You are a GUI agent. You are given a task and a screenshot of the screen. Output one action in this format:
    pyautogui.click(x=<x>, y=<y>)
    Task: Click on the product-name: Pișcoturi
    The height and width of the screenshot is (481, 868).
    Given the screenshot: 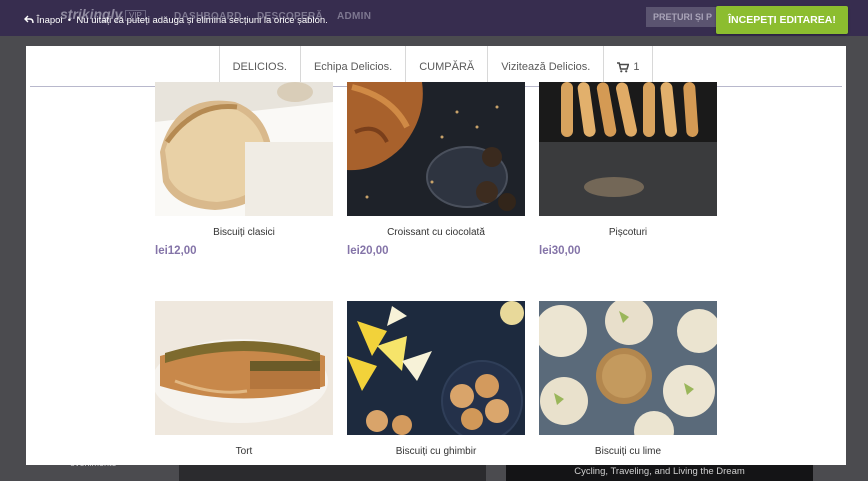 What is the action you would take?
    pyautogui.click(x=628, y=232)
    